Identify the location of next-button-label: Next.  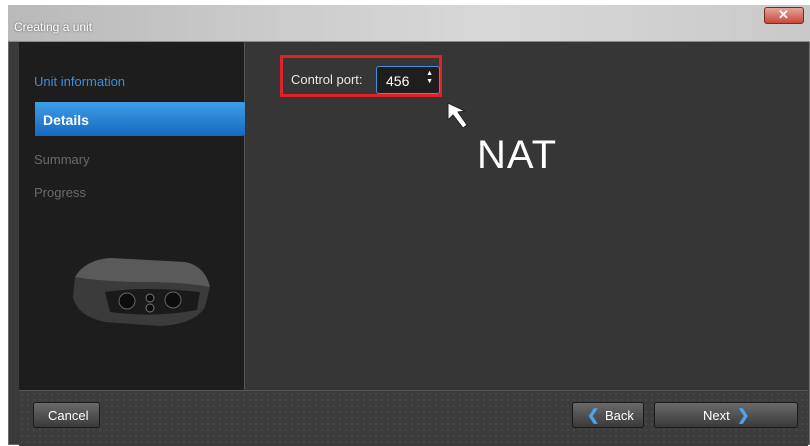
(716, 415).